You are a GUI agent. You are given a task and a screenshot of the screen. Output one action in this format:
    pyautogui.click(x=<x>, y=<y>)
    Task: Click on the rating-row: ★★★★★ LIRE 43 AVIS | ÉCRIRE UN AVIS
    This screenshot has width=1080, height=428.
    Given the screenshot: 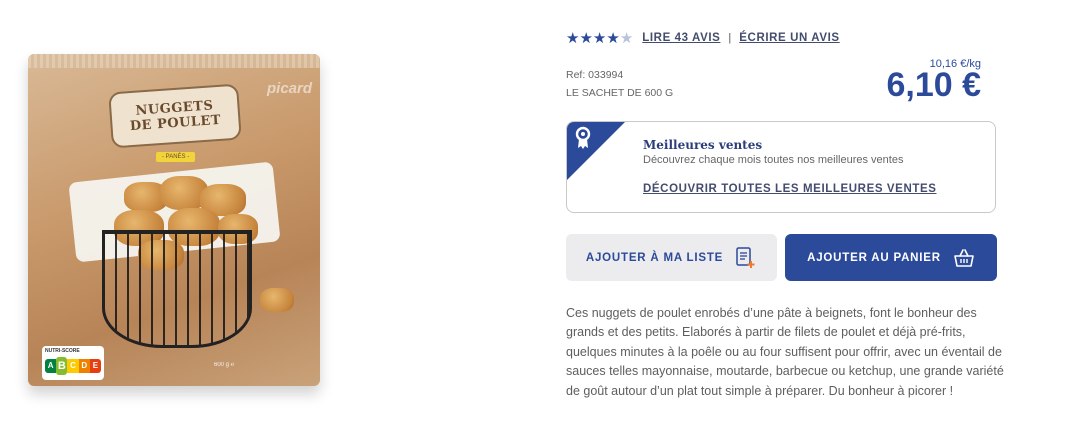 What is the action you would take?
    pyautogui.click(x=703, y=38)
    